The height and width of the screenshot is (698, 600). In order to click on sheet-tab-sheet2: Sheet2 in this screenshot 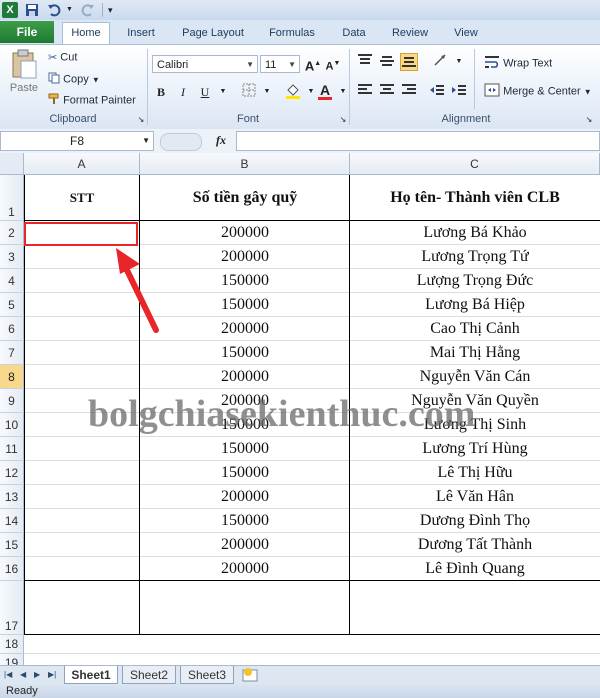, I will do `click(149, 675)`.